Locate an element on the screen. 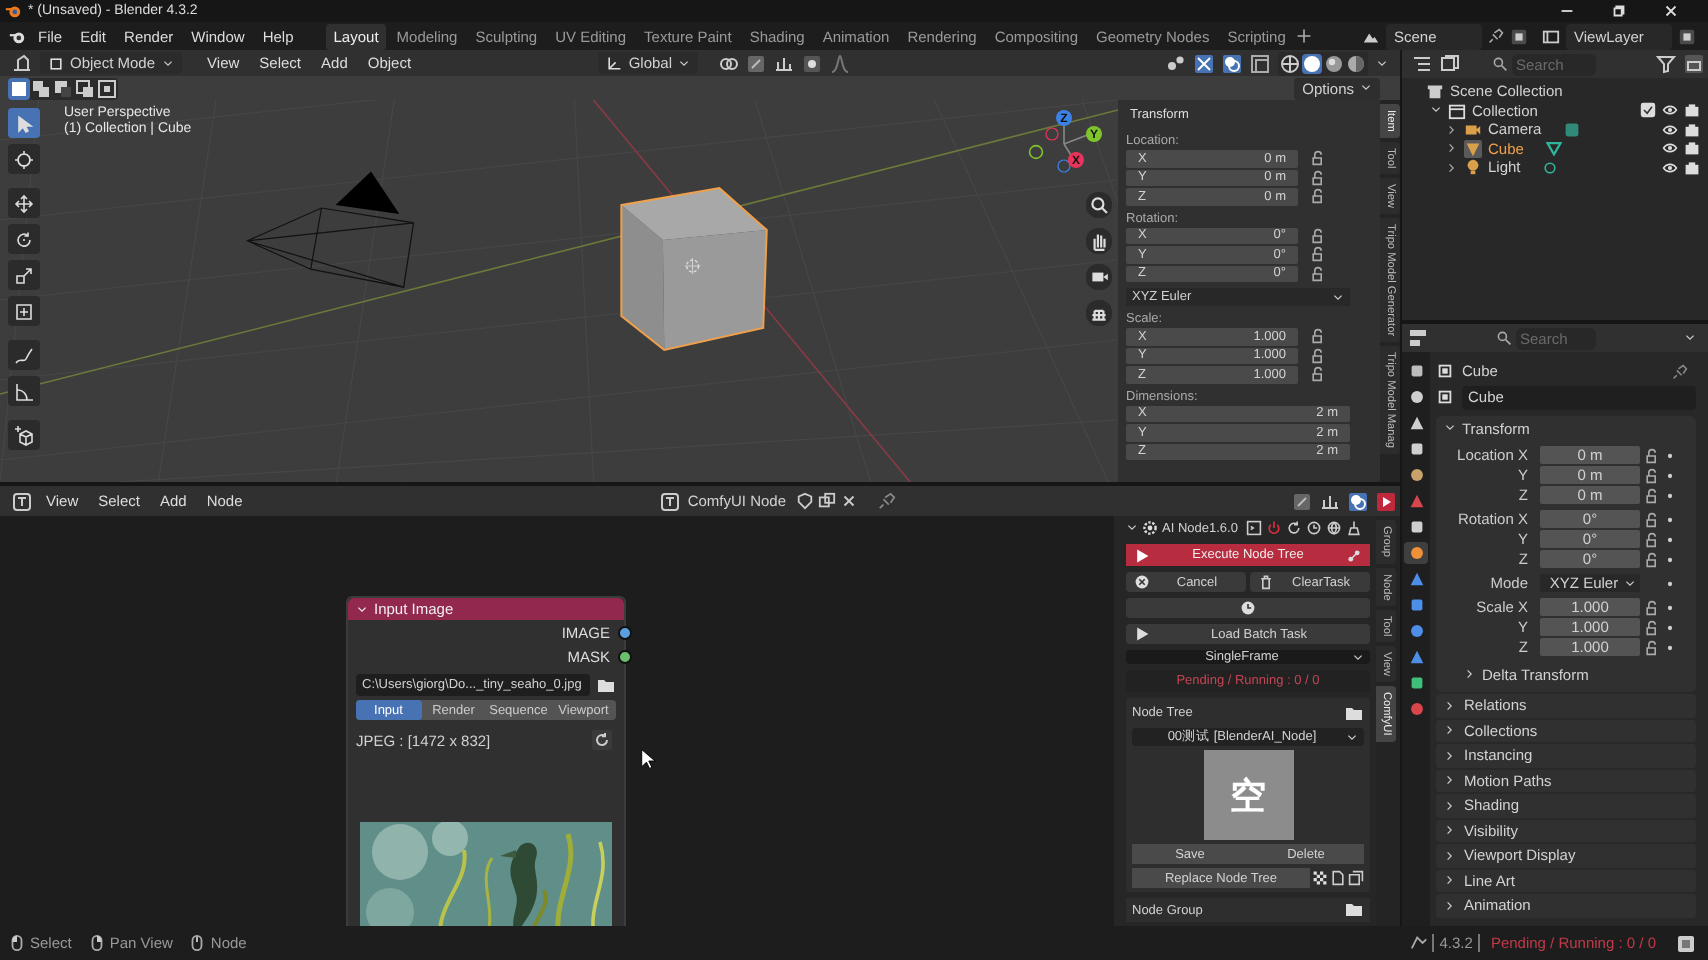  light-data-icon is located at coordinates (1550, 167).